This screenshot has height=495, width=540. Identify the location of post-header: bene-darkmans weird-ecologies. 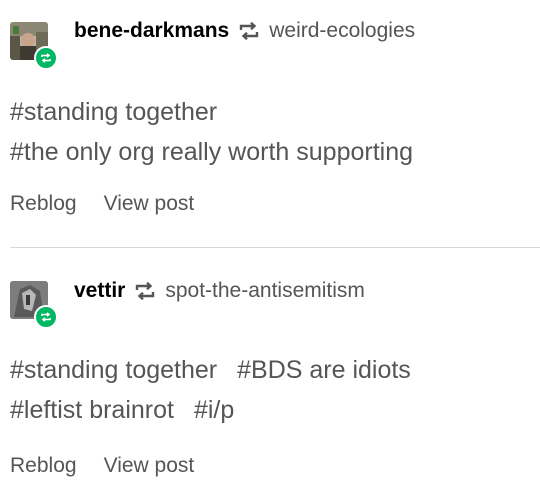
(244, 31).